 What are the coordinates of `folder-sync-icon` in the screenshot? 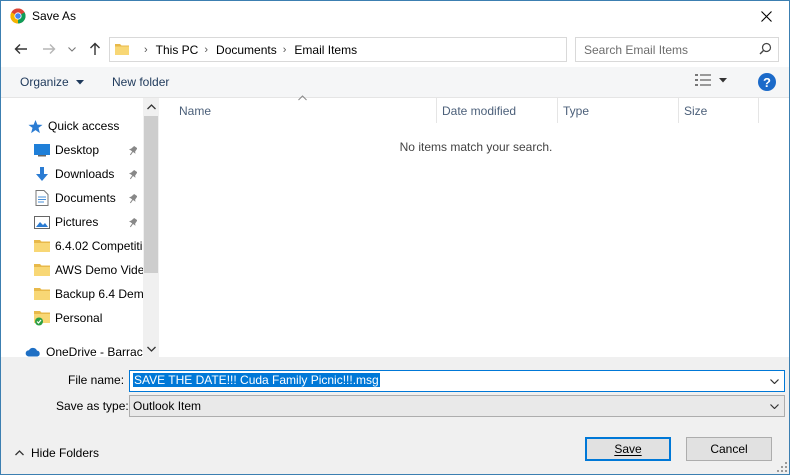 It's located at (42, 318).